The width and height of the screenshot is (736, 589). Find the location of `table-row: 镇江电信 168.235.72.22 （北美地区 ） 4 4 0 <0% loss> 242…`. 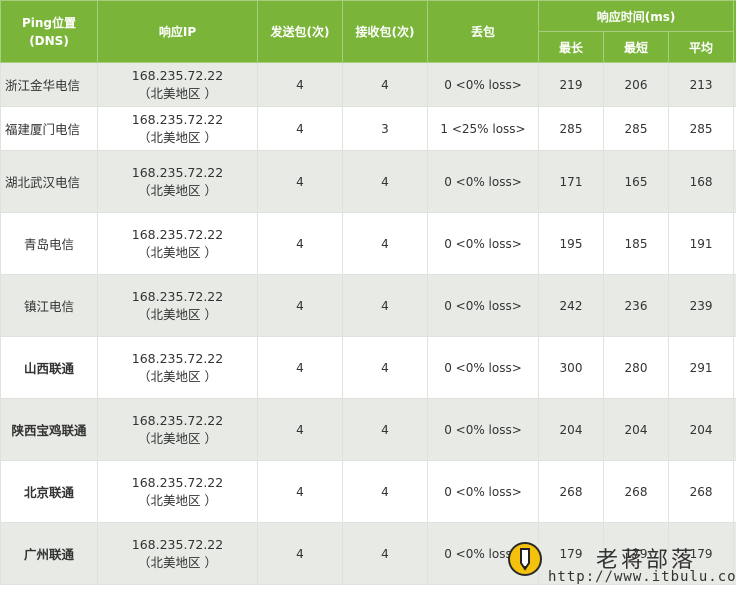

table-row: 镇江电信 168.235.72.22 （北美地区 ） 4 4 0 <0% loss> 242… is located at coordinates (368, 305).